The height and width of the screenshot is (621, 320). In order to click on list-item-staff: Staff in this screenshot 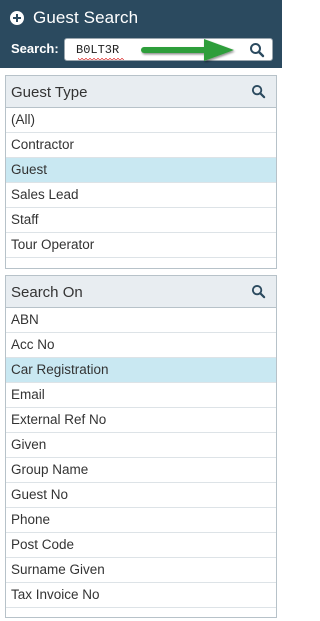, I will do `click(141, 220)`.